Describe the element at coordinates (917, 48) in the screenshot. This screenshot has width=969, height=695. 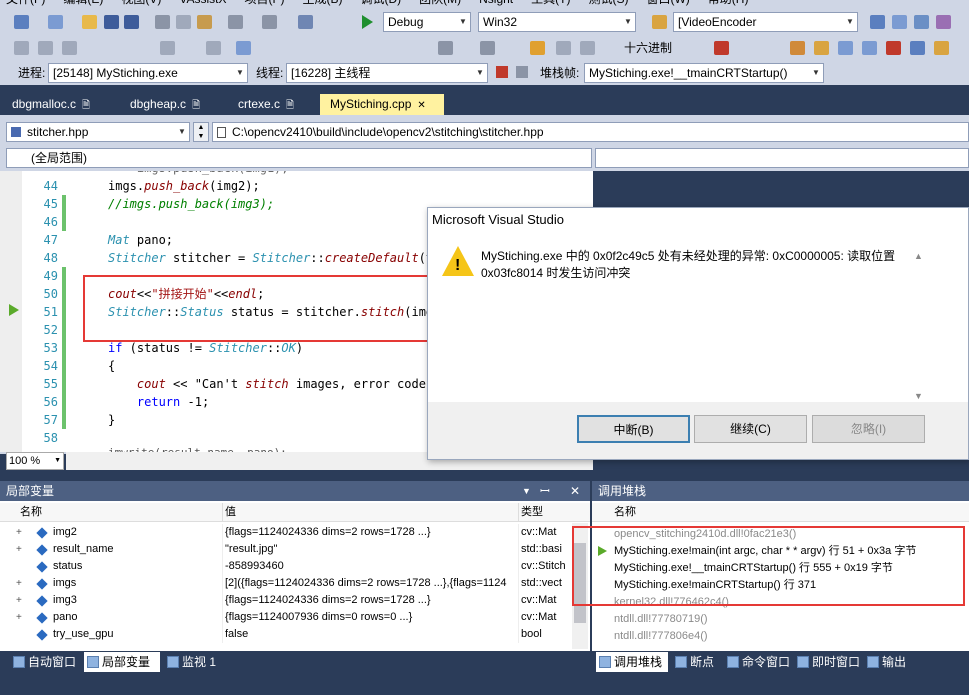
I see `chart-icon` at that location.